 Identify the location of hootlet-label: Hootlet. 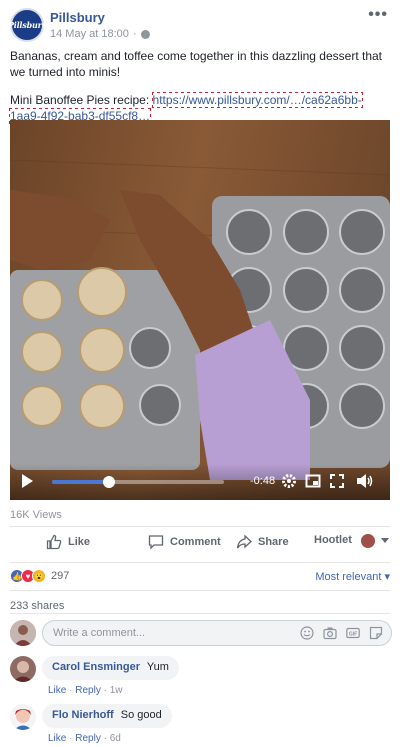
(333, 540).